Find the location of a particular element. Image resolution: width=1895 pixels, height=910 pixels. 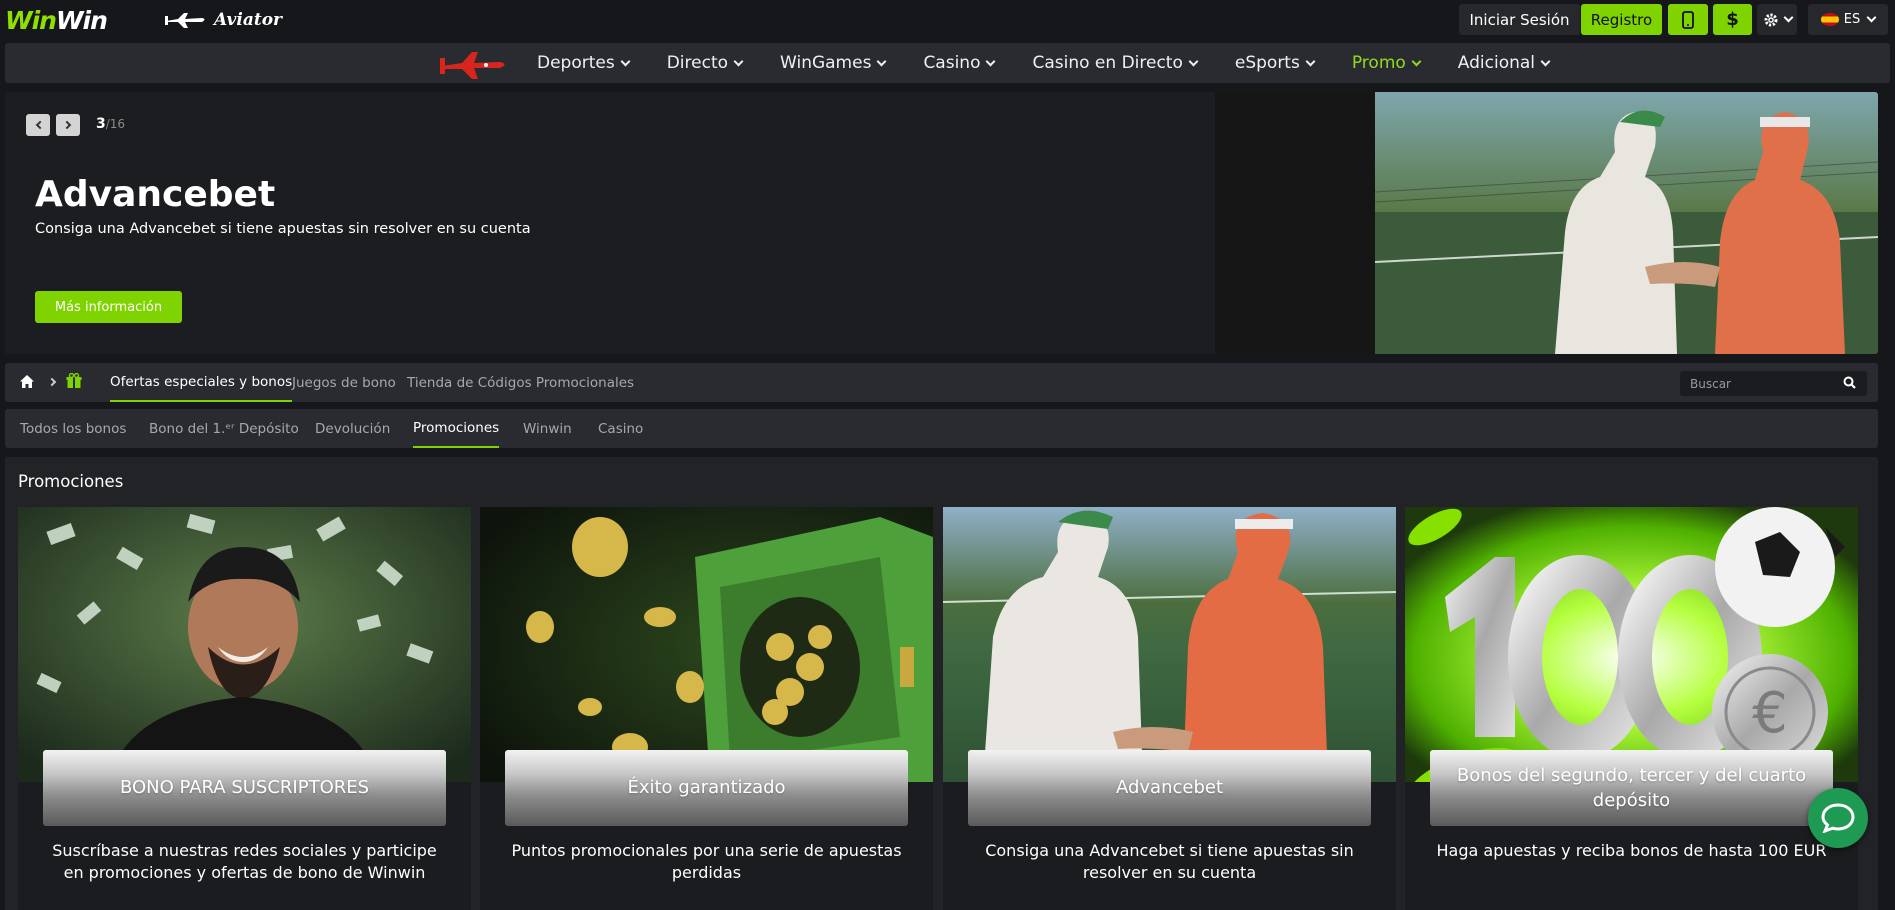

nav-item-casino: Casino is located at coordinates (959, 63).